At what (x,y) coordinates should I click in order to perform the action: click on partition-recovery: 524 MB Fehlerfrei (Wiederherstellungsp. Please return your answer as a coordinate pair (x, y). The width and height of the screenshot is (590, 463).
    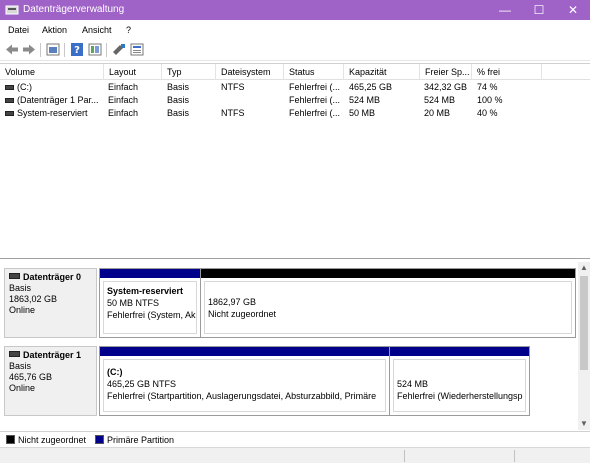
    Looking at the image, I should click on (459, 381).